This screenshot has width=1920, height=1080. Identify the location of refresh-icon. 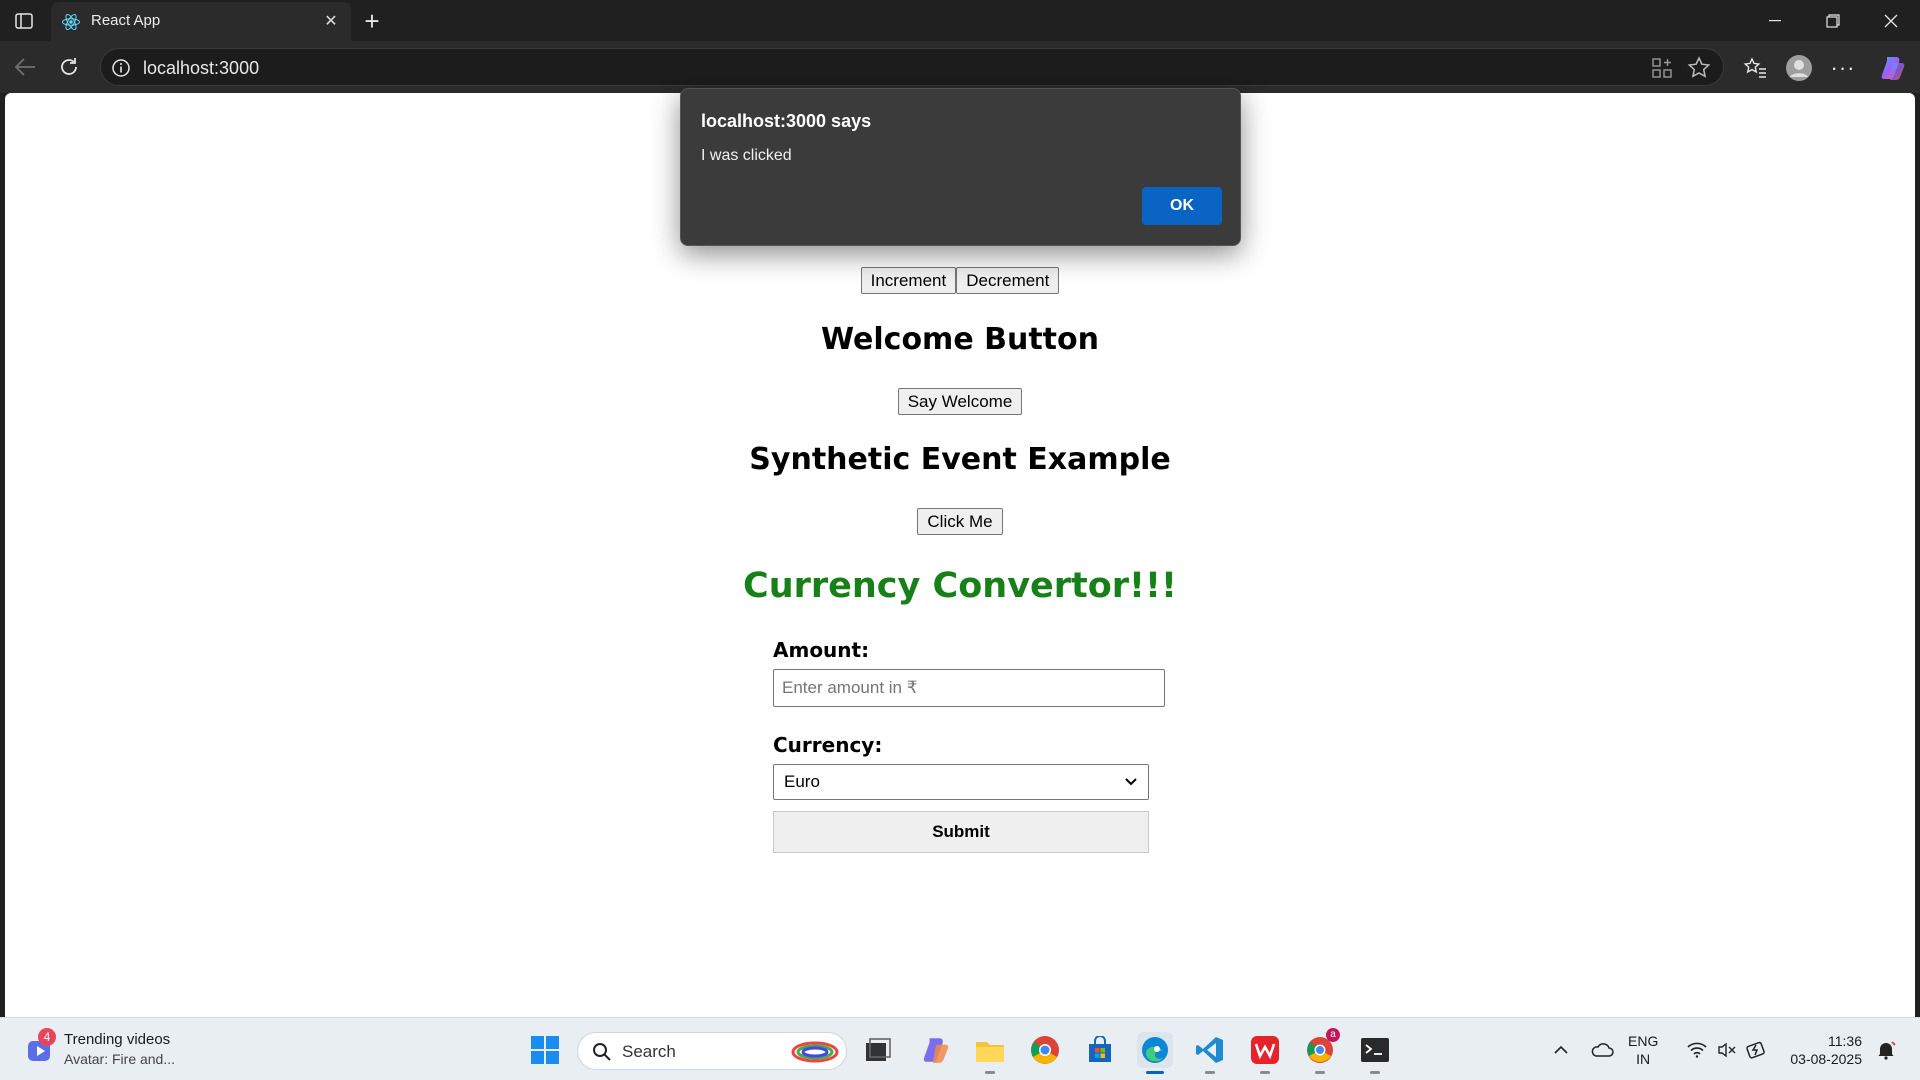
(69, 67).